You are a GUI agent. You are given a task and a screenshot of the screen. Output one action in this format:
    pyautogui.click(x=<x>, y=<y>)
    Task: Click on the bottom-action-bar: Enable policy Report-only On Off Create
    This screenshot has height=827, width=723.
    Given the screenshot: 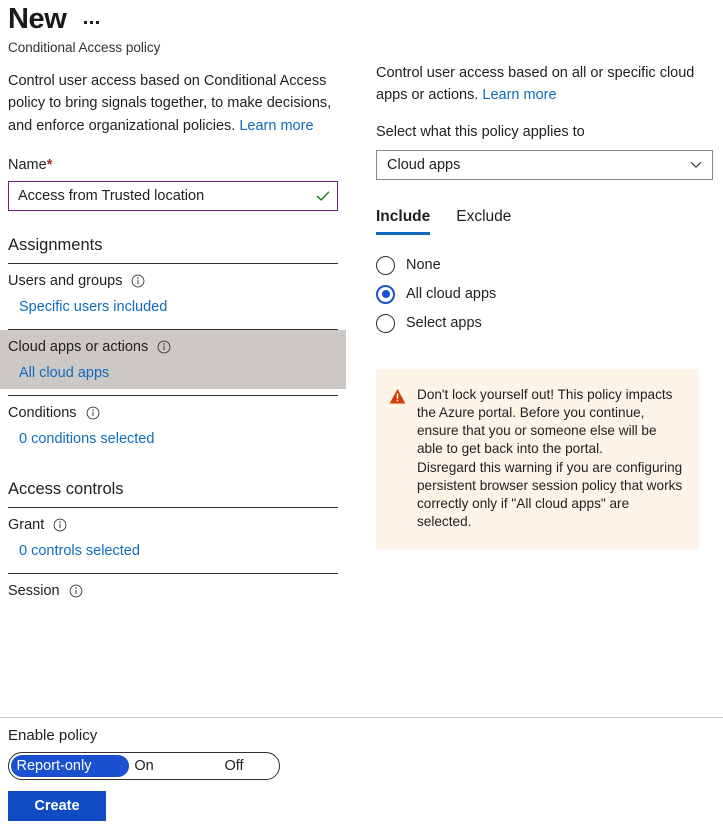 What is the action you would take?
    pyautogui.click(x=361, y=769)
    